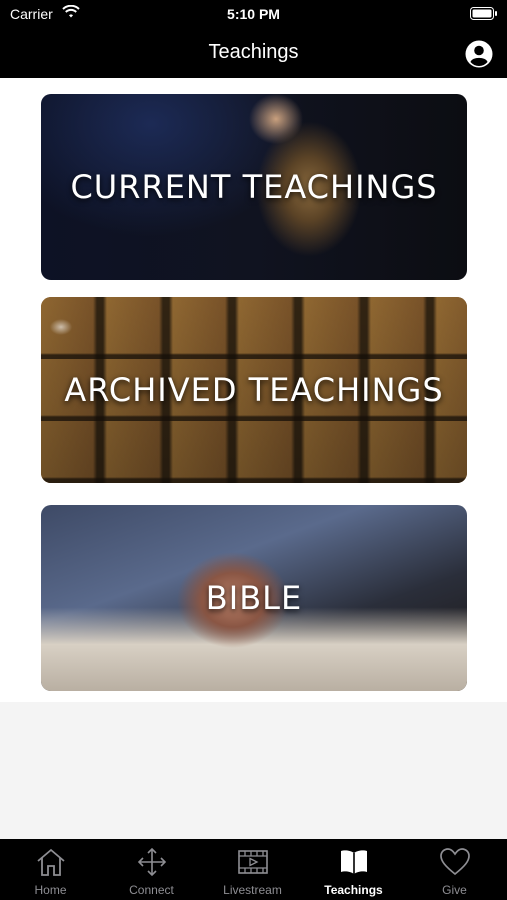  I want to click on status-bar: Carrier 5:10 PM, so click(253, 14).